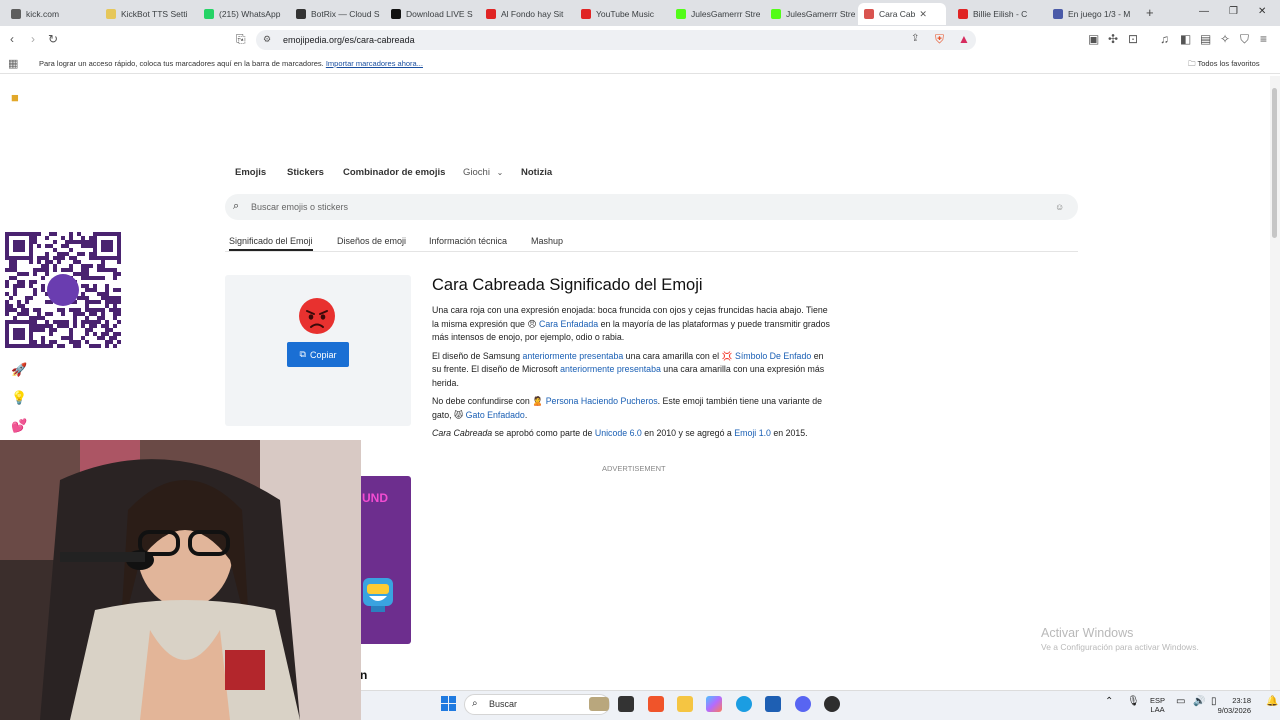 The image size is (1280, 720). What do you see at coordinates (63, 290) in the screenshot?
I see `qr-code` at bounding box center [63, 290].